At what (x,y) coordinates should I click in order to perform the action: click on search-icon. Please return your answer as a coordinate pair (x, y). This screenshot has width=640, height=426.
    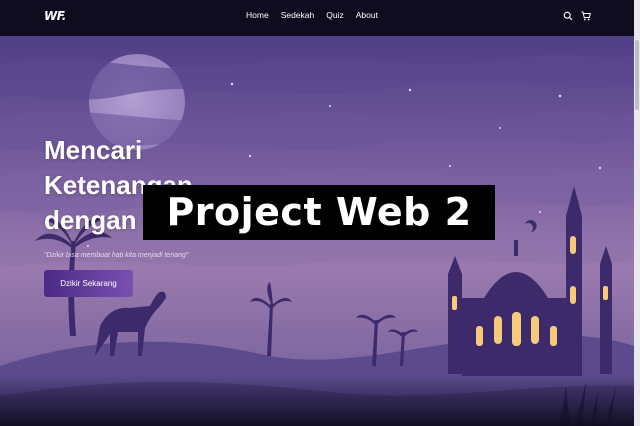
    Looking at the image, I should click on (568, 16).